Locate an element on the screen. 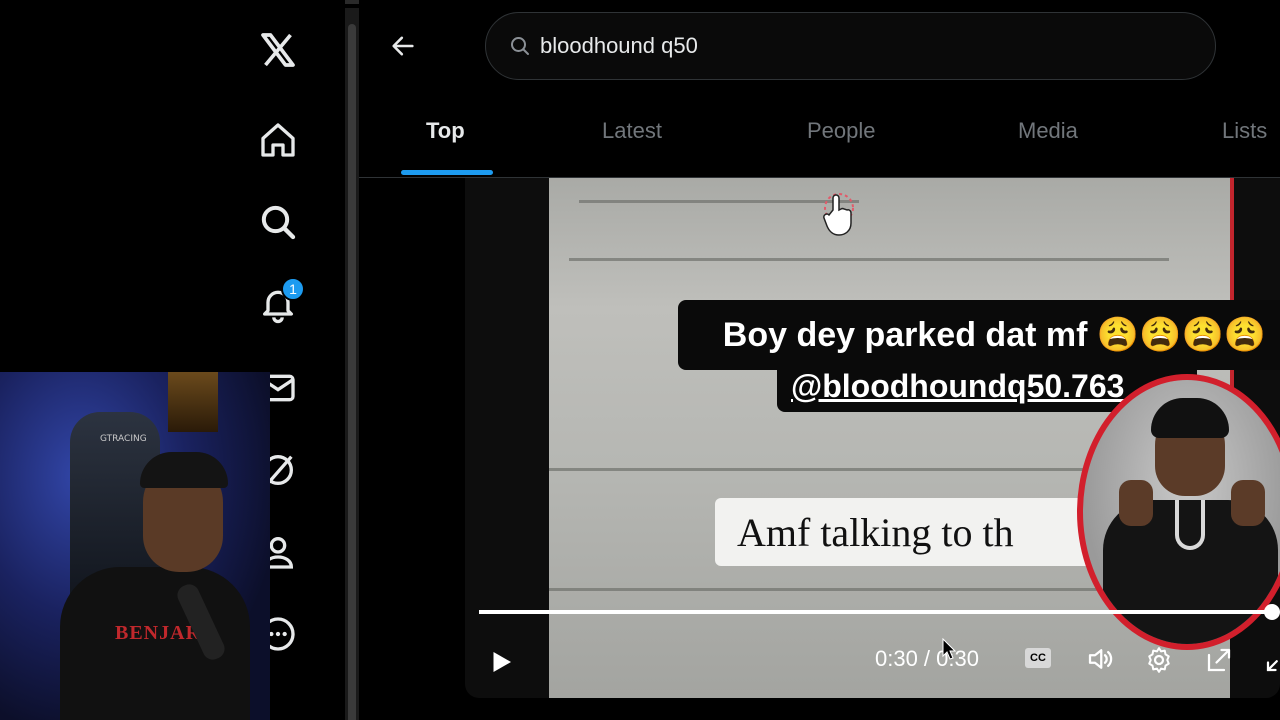  home-icon is located at coordinates (278, 140).